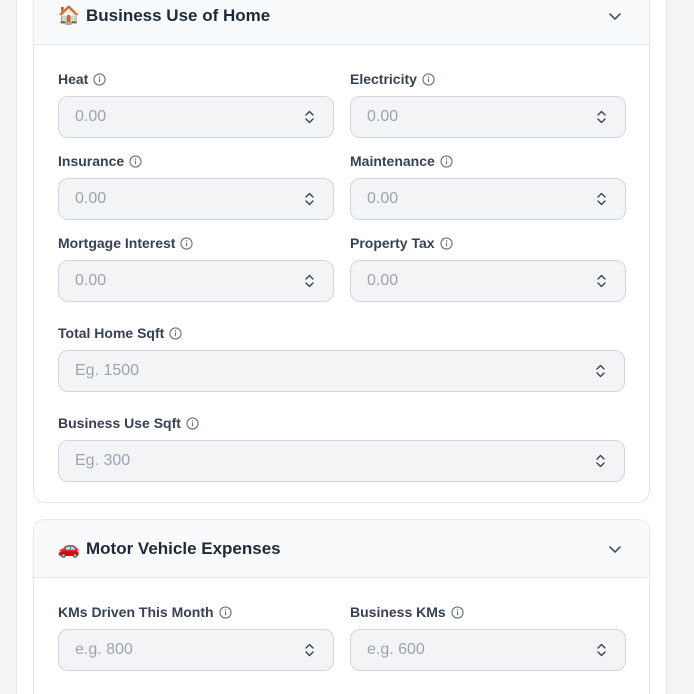 The height and width of the screenshot is (694, 694). What do you see at coordinates (341, 22) in the screenshot?
I see `business-use-of-home-header: 🏠 Business Use of Home` at bounding box center [341, 22].